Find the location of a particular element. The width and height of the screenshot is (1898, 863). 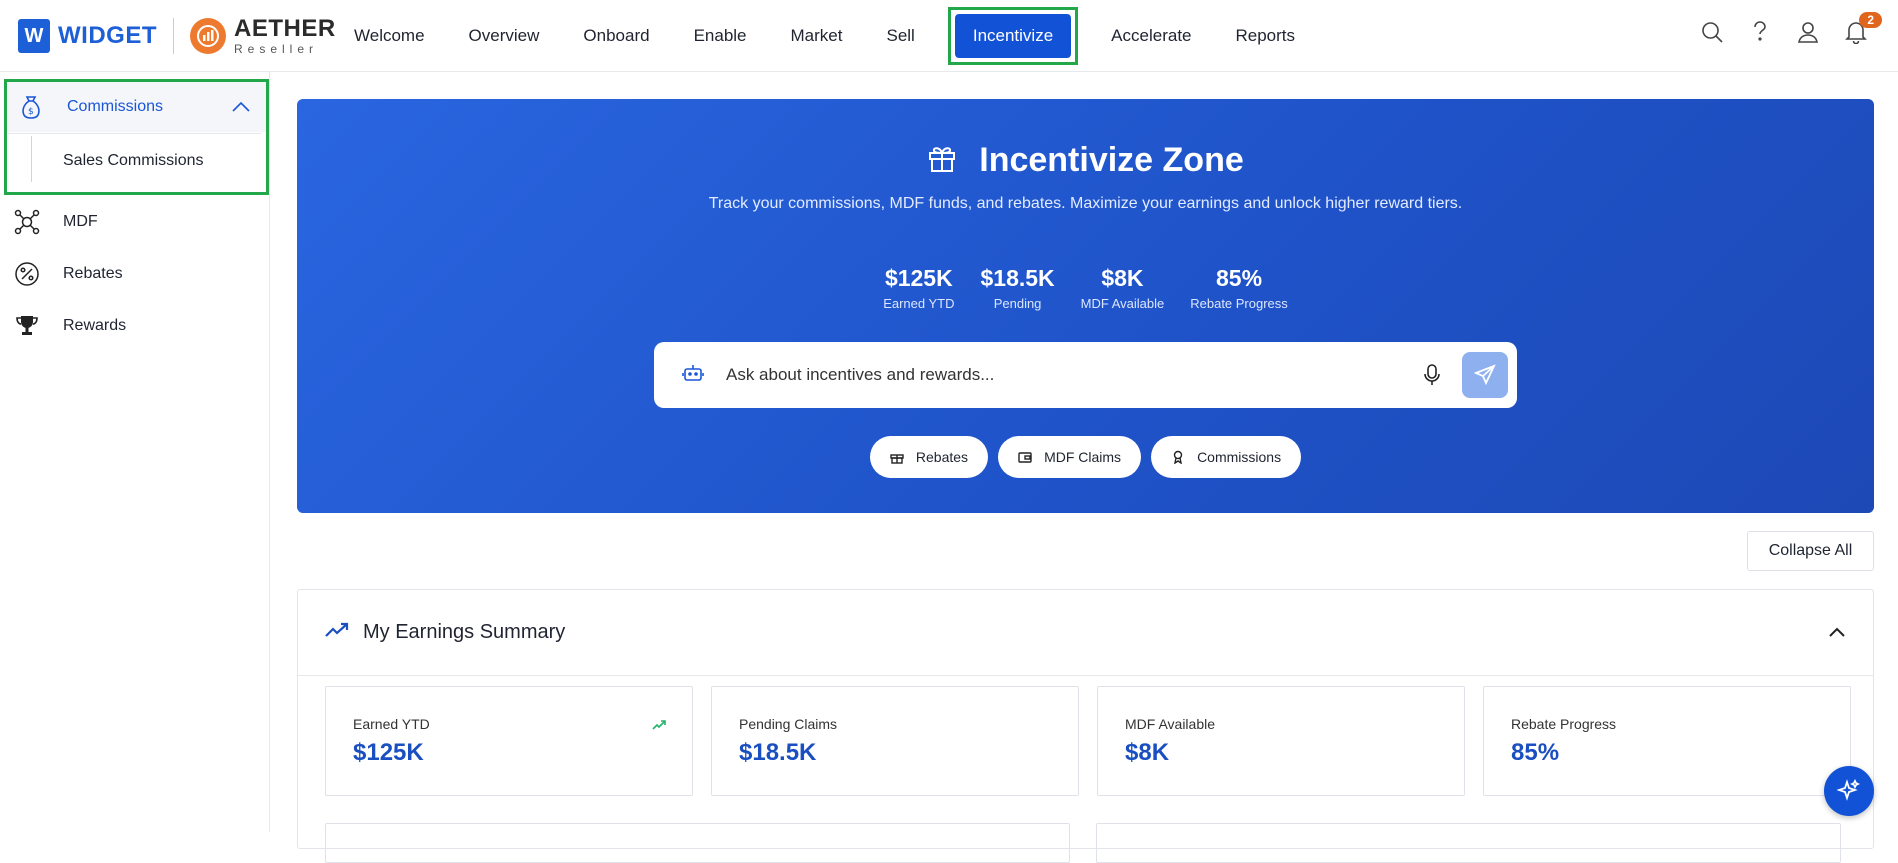

chip-rebates: Rebates is located at coordinates (929, 457).